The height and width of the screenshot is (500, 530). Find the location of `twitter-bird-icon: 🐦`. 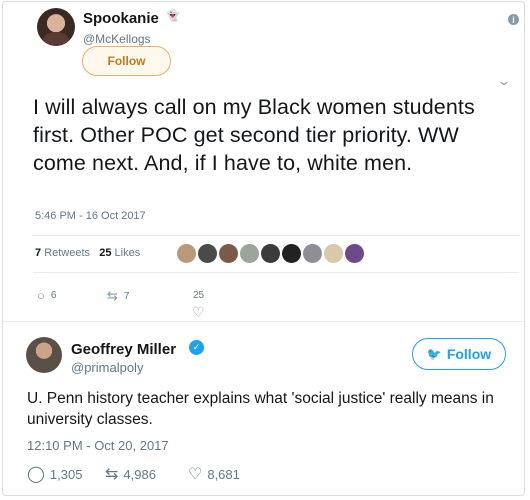

twitter-bird-icon: 🐦 is located at coordinates (434, 354).